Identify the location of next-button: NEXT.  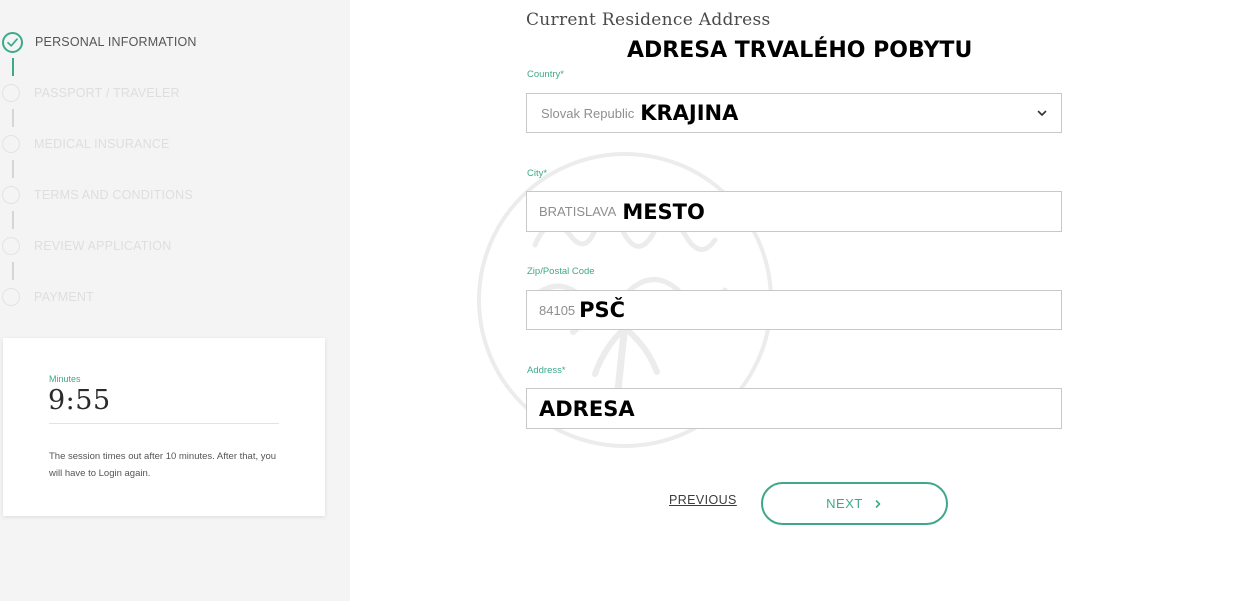
(854, 503).